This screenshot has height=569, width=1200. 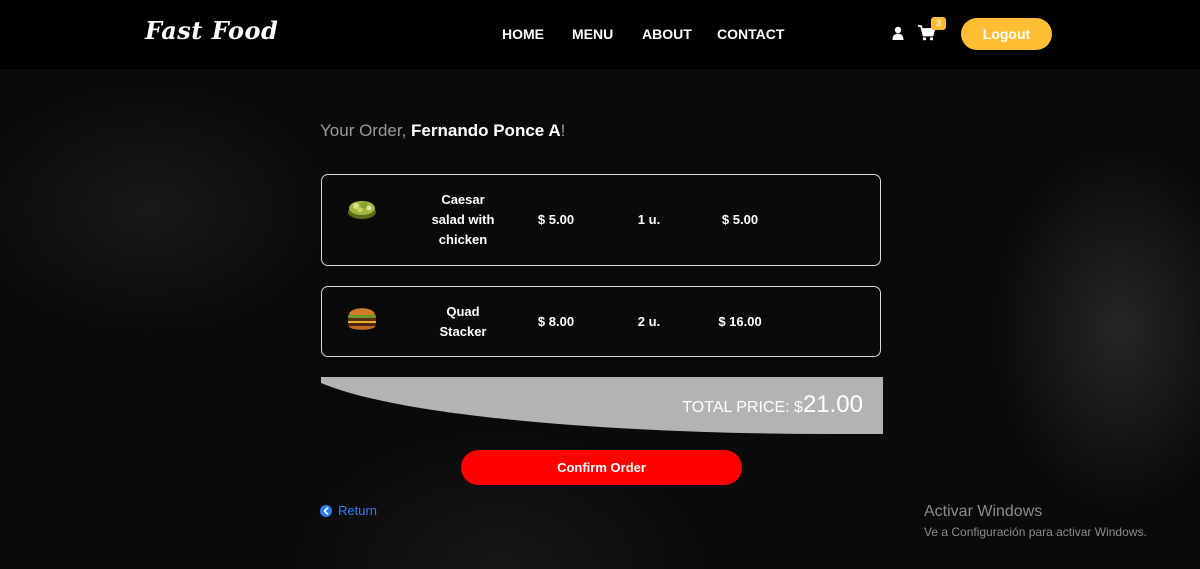 I want to click on return-link: Return, so click(x=348, y=510).